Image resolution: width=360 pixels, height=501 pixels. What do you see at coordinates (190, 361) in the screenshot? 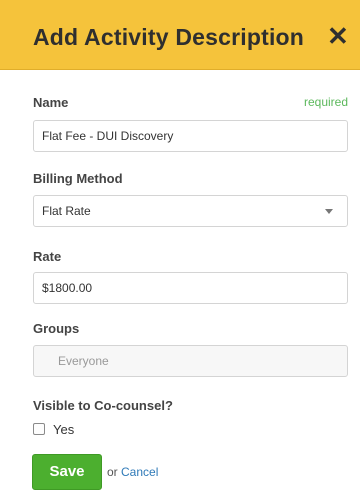
I see `groups-input: Everyone` at bounding box center [190, 361].